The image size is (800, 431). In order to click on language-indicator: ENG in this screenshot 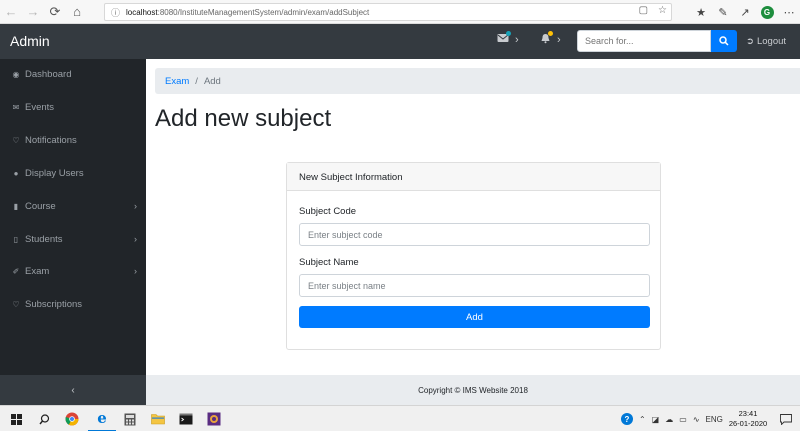, I will do `click(714, 419)`.